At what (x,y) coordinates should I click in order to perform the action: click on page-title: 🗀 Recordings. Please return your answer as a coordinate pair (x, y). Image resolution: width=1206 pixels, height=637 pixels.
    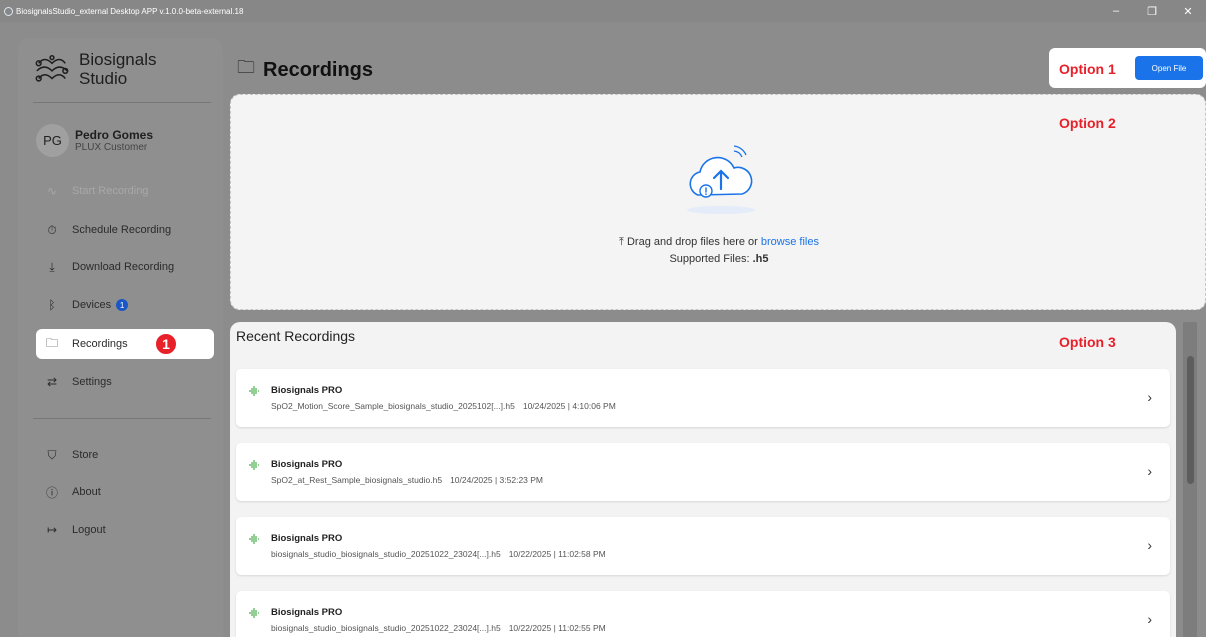
    Looking at the image, I should click on (305, 70).